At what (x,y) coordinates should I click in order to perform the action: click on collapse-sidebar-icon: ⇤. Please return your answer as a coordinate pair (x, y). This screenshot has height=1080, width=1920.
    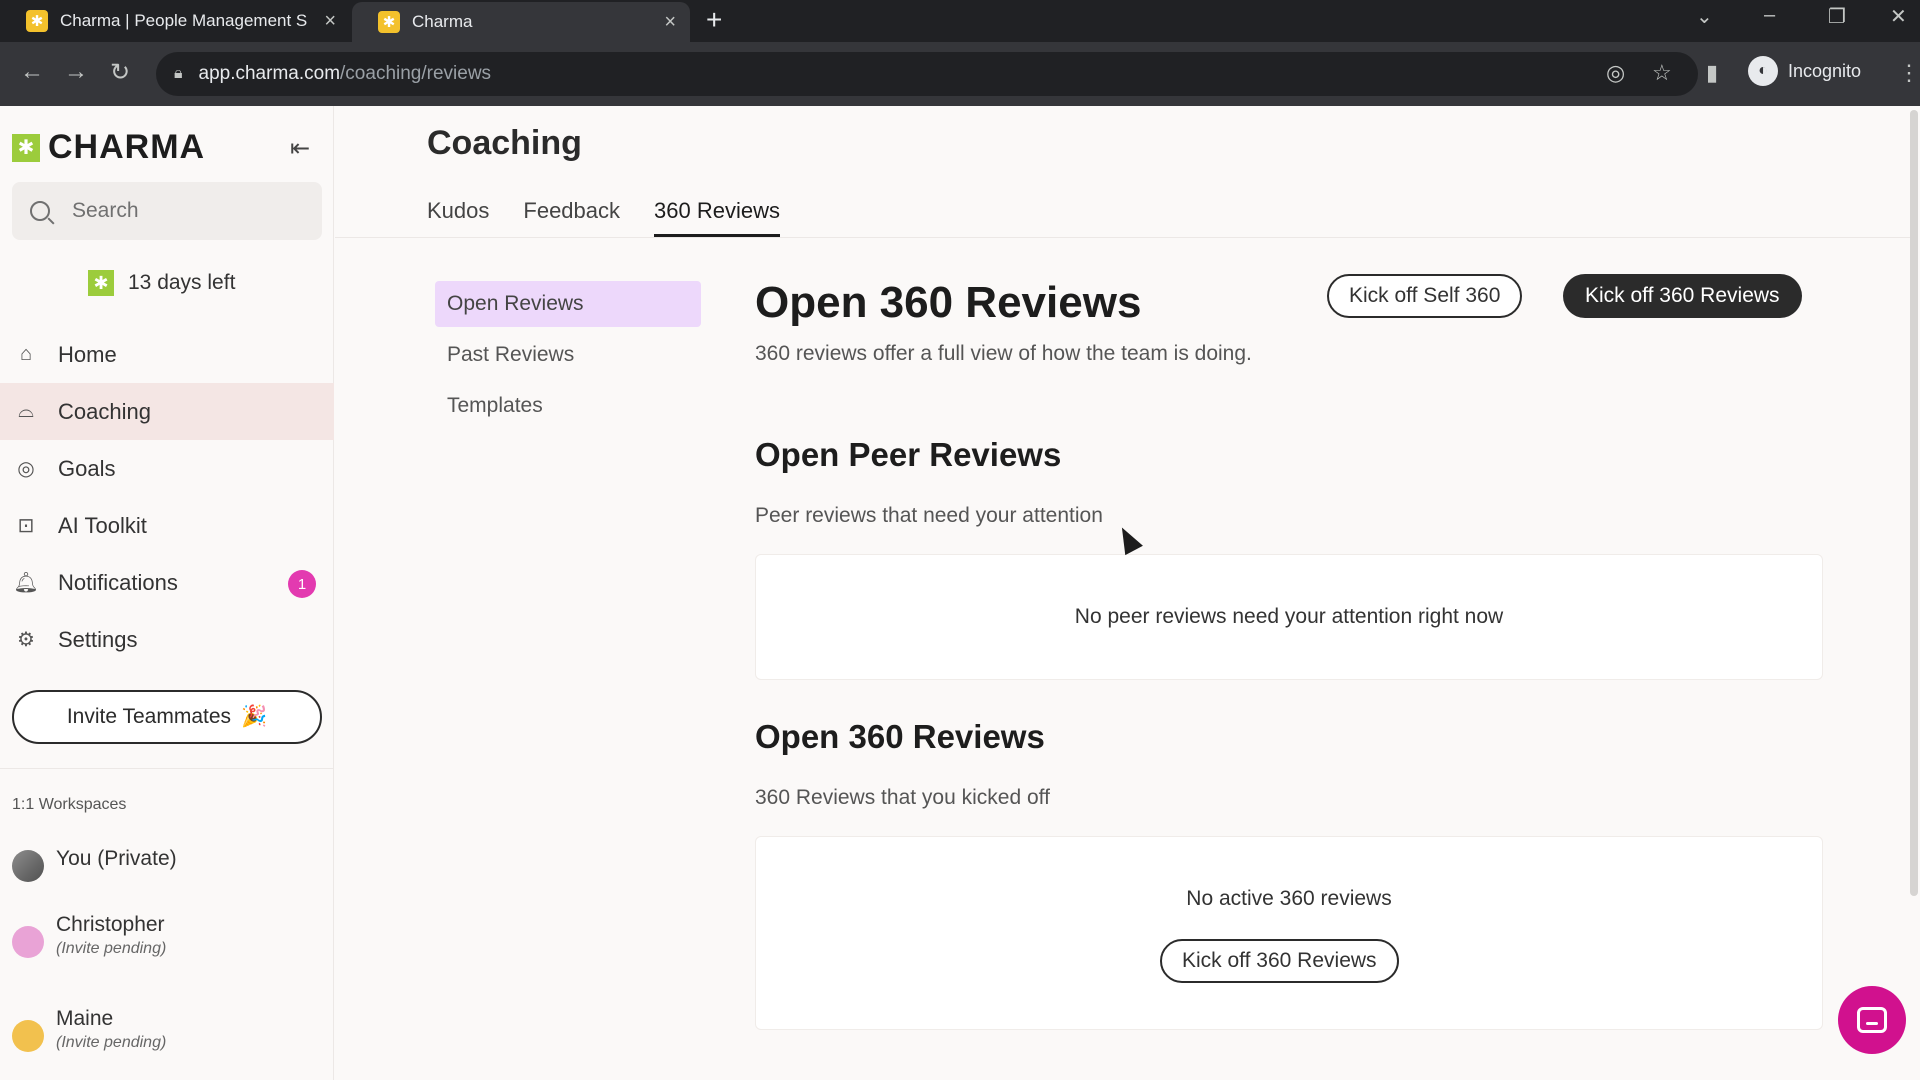
    Looking at the image, I should click on (300, 148).